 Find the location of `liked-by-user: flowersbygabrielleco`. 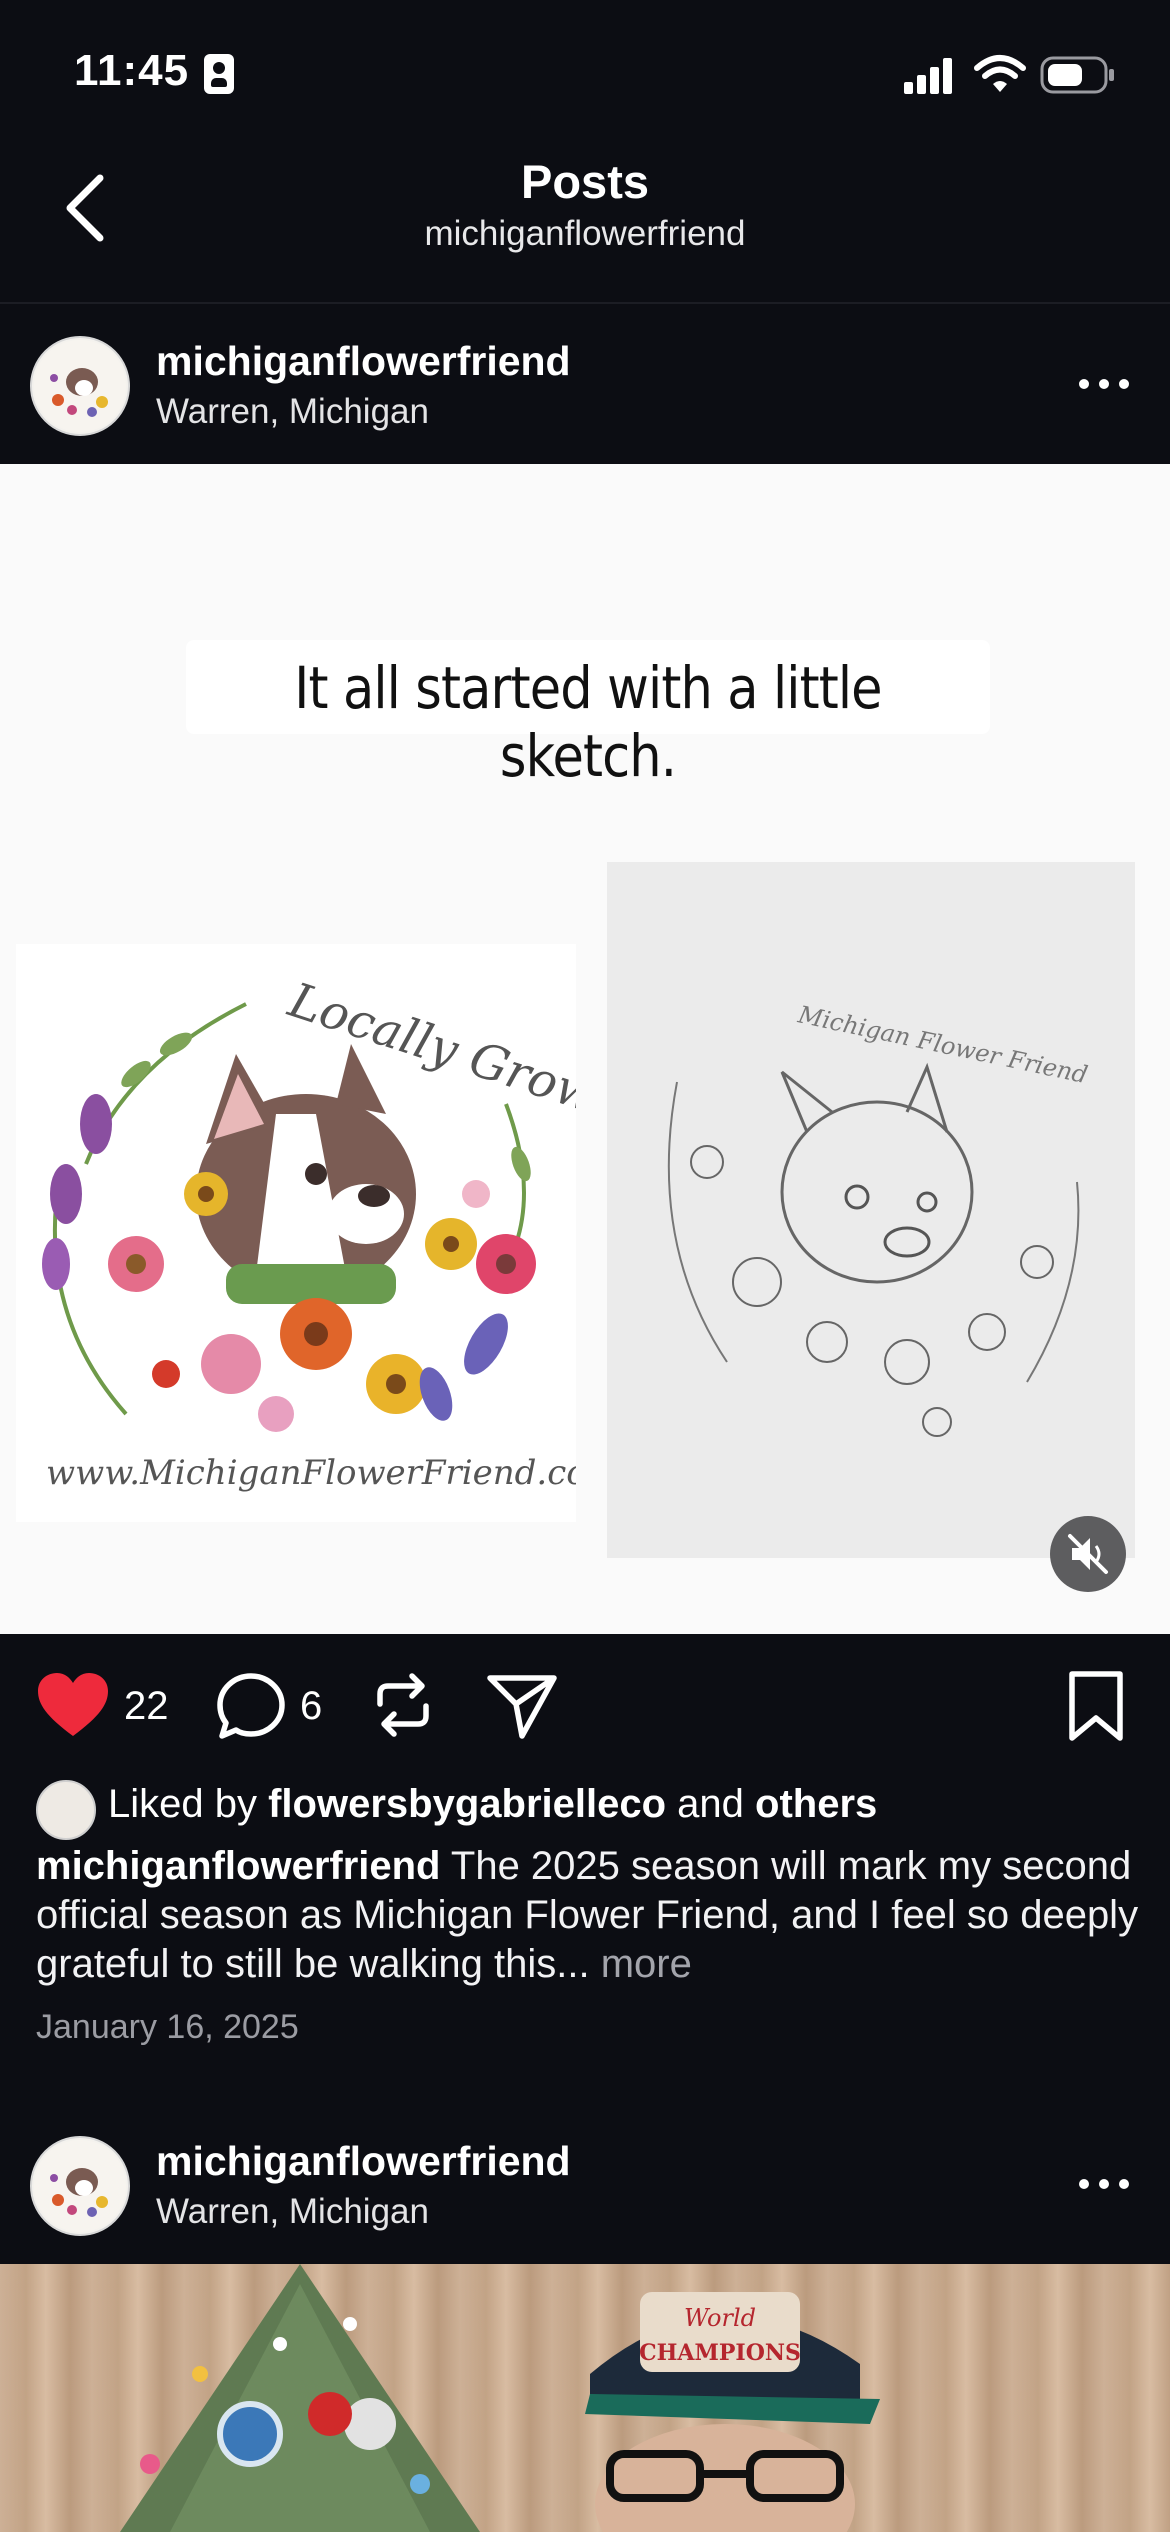

liked-by-user: flowersbygabrielleco is located at coordinates (467, 1804).